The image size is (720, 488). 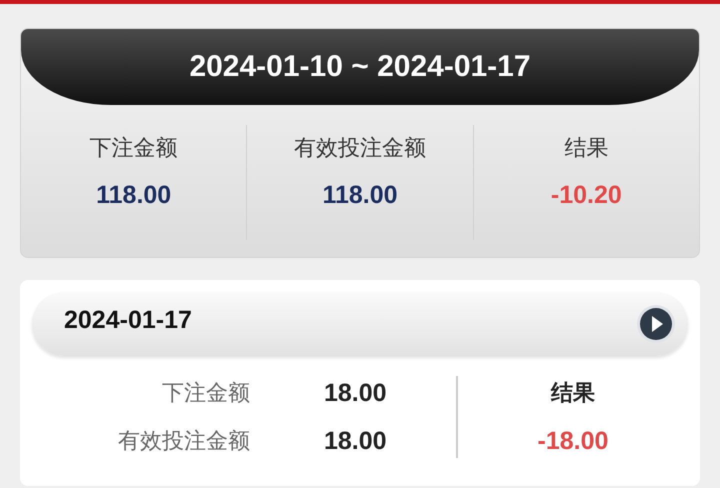 I want to click on stat-label: 结果, so click(x=586, y=148).